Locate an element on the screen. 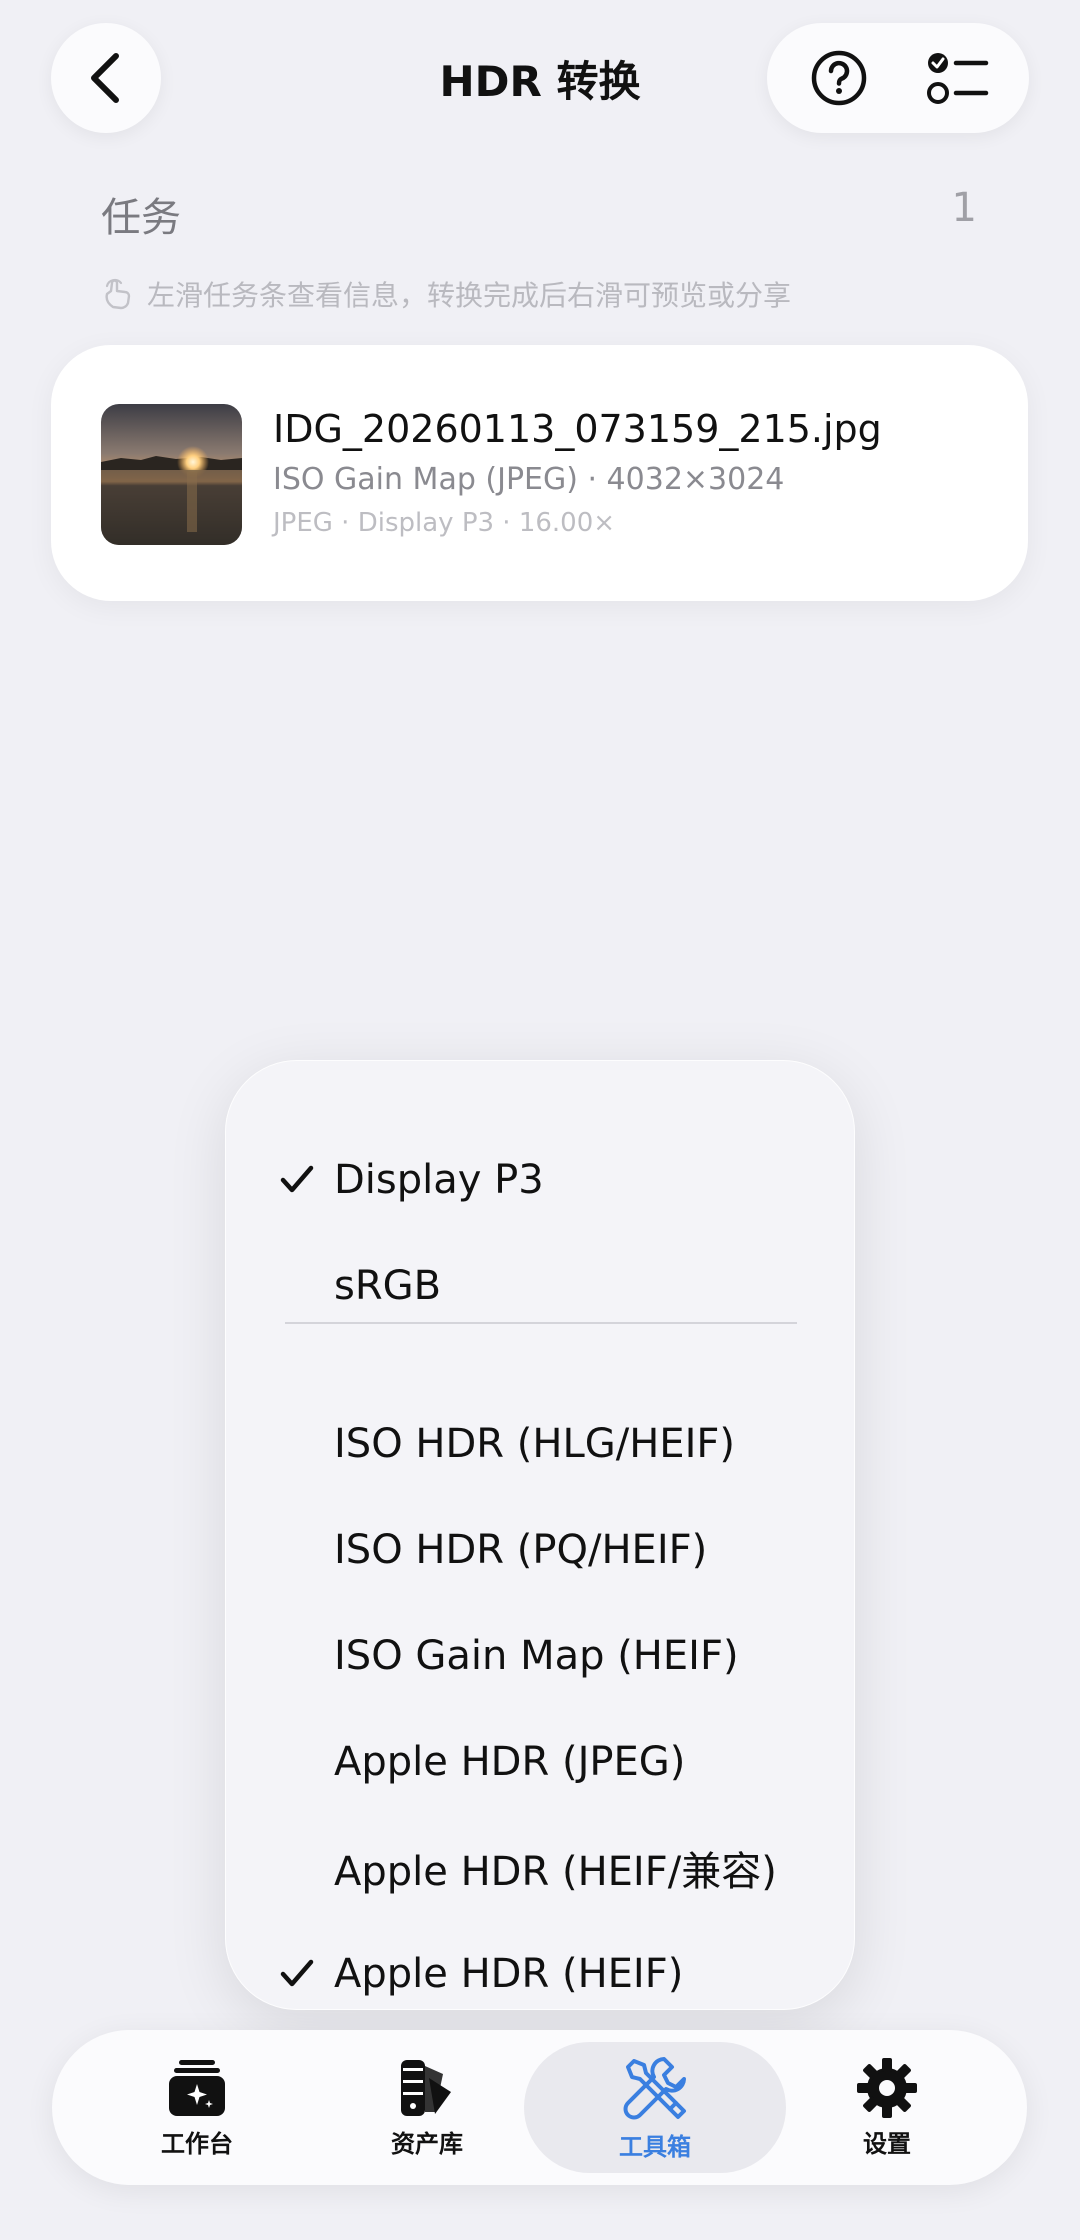  menu-item-display-p3: Display P3 is located at coordinates (540, 1180).